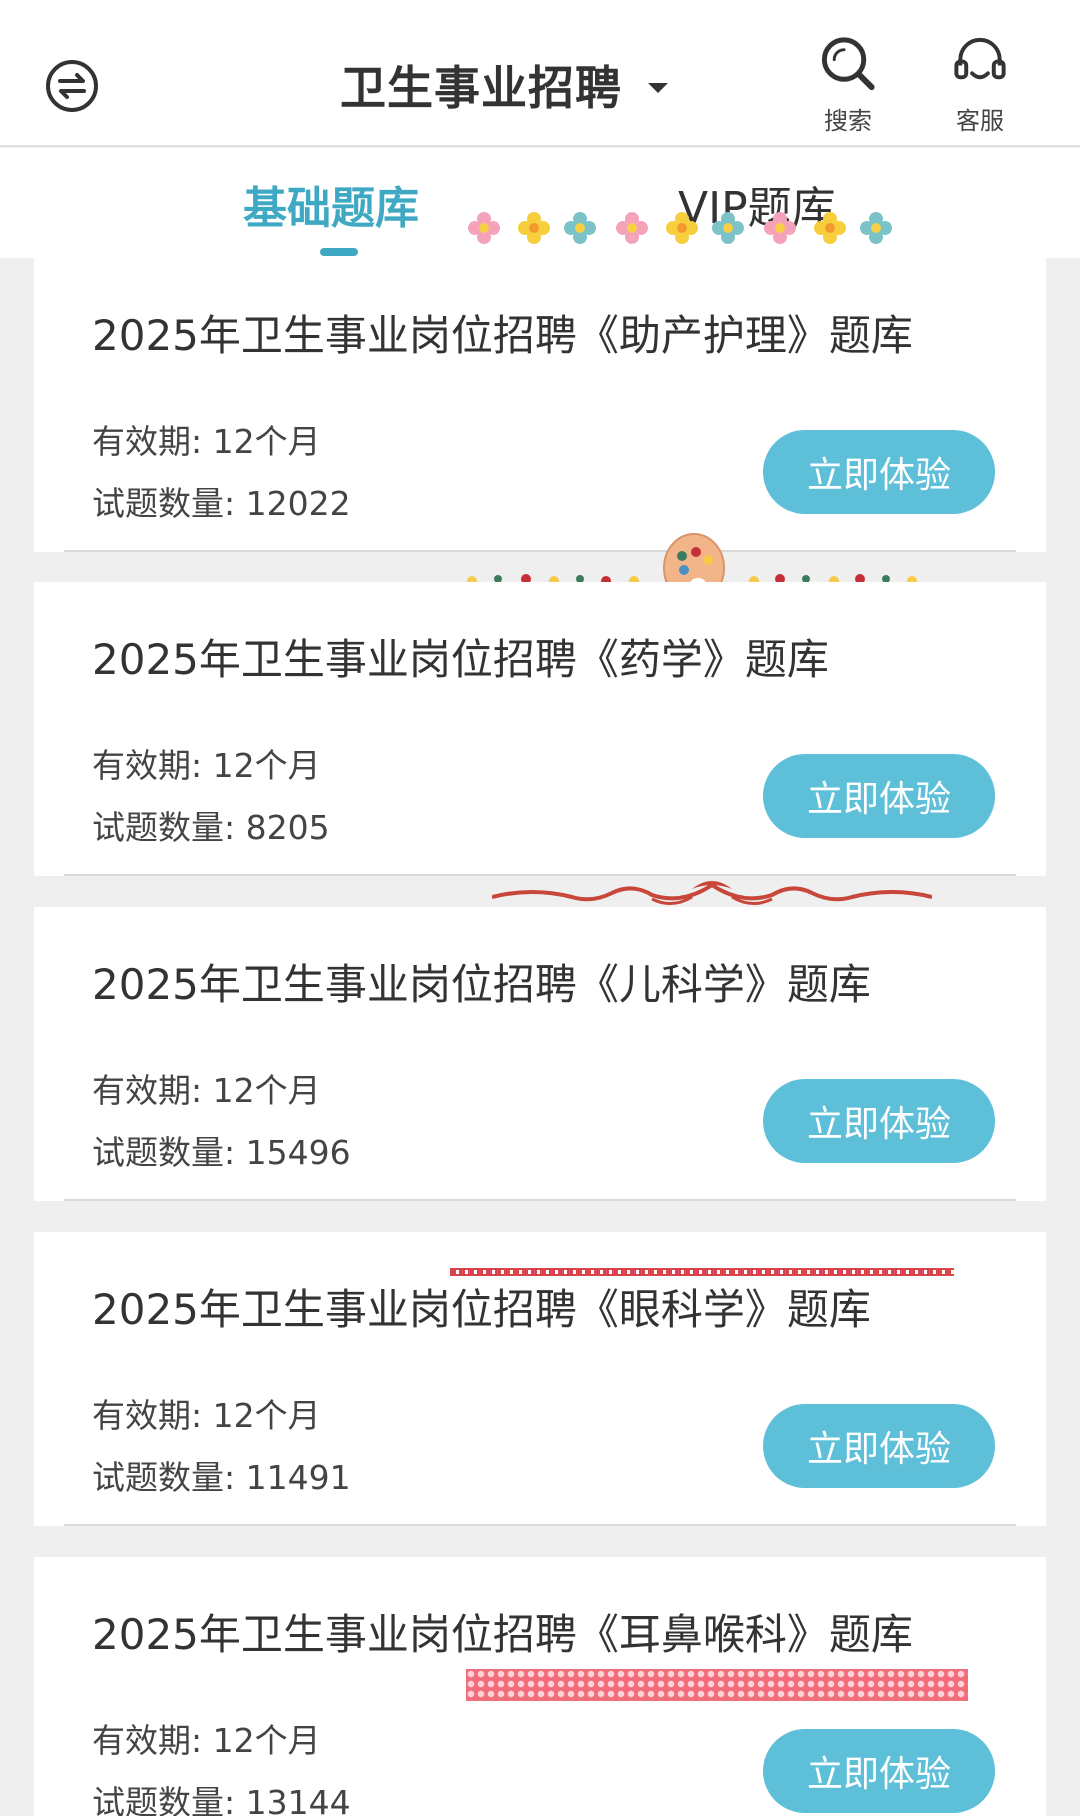 The image size is (1080, 1816). Describe the element at coordinates (848, 121) in the screenshot. I see `search-label: 搜索` at that location.